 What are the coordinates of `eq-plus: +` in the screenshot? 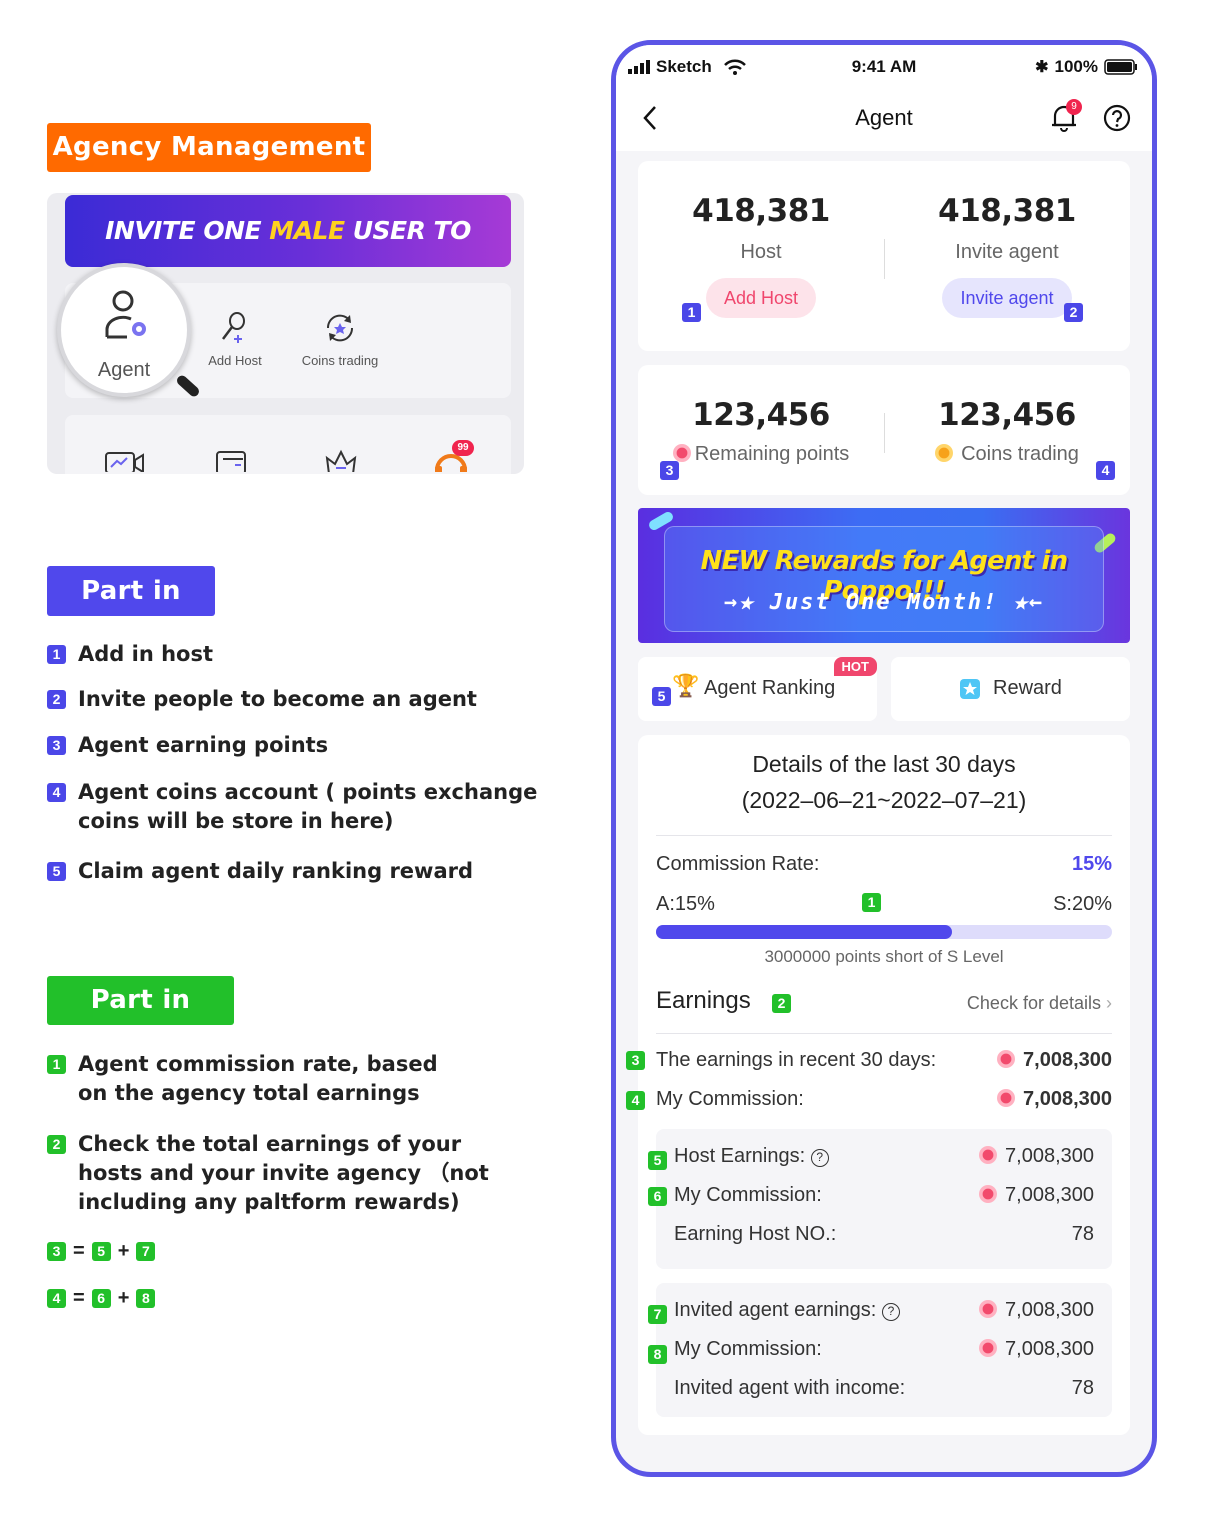 It's located at (123, 1251).